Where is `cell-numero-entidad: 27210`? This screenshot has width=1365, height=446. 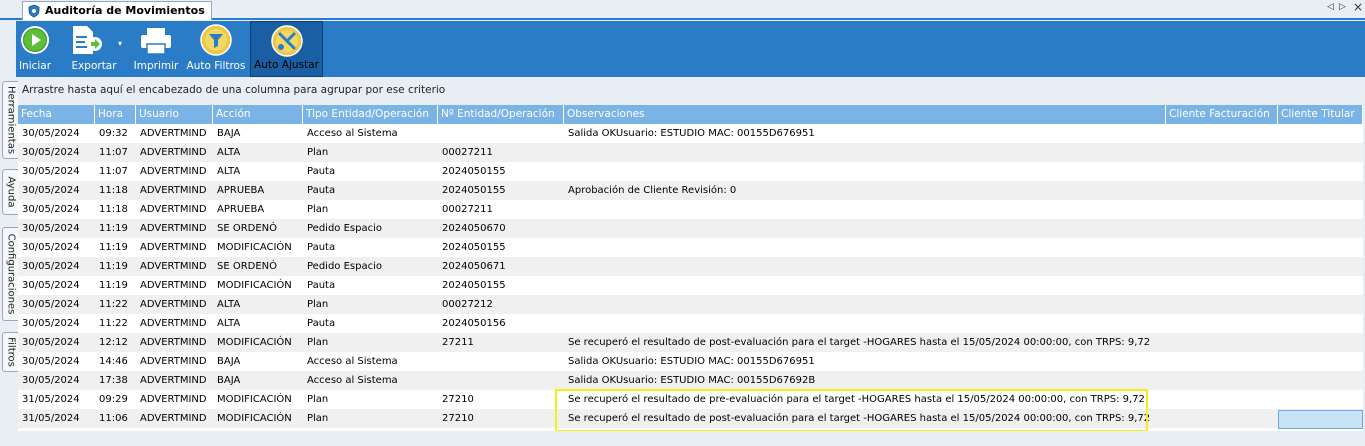 cell-numero-entidad: 27210 is located at coordinates (501, 418).